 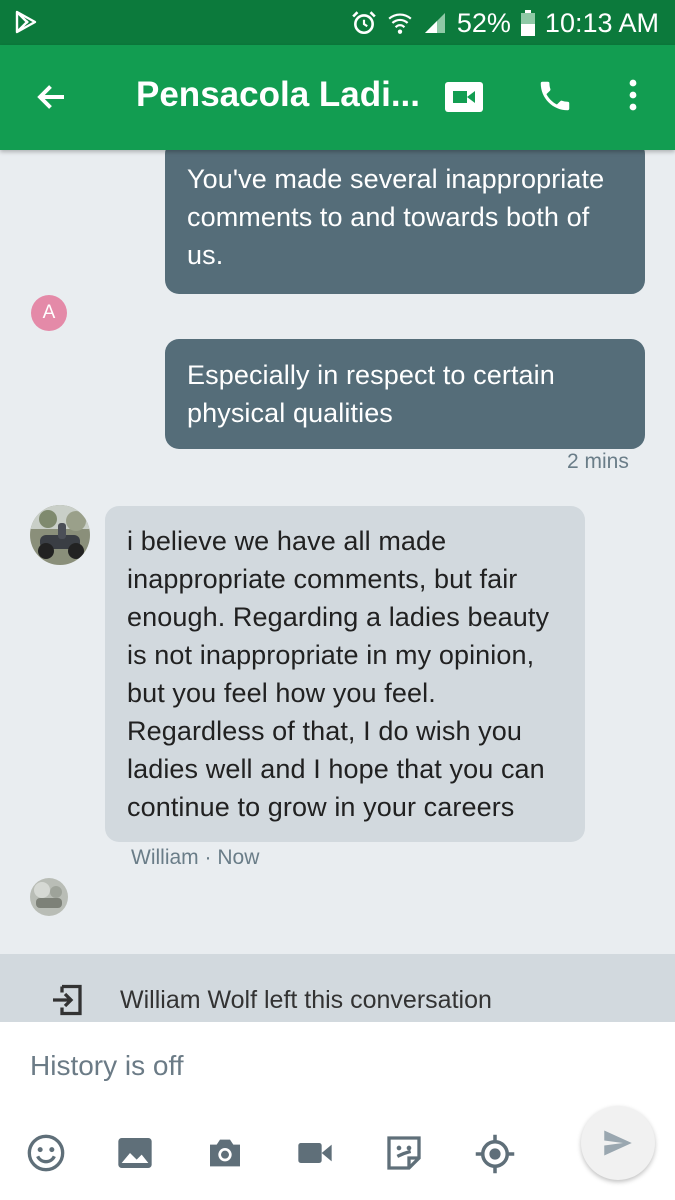 What do you see at coordinates (337, 1111) in the screenshot?
I see `composer: History is off` at bounding box center [337, 1111].